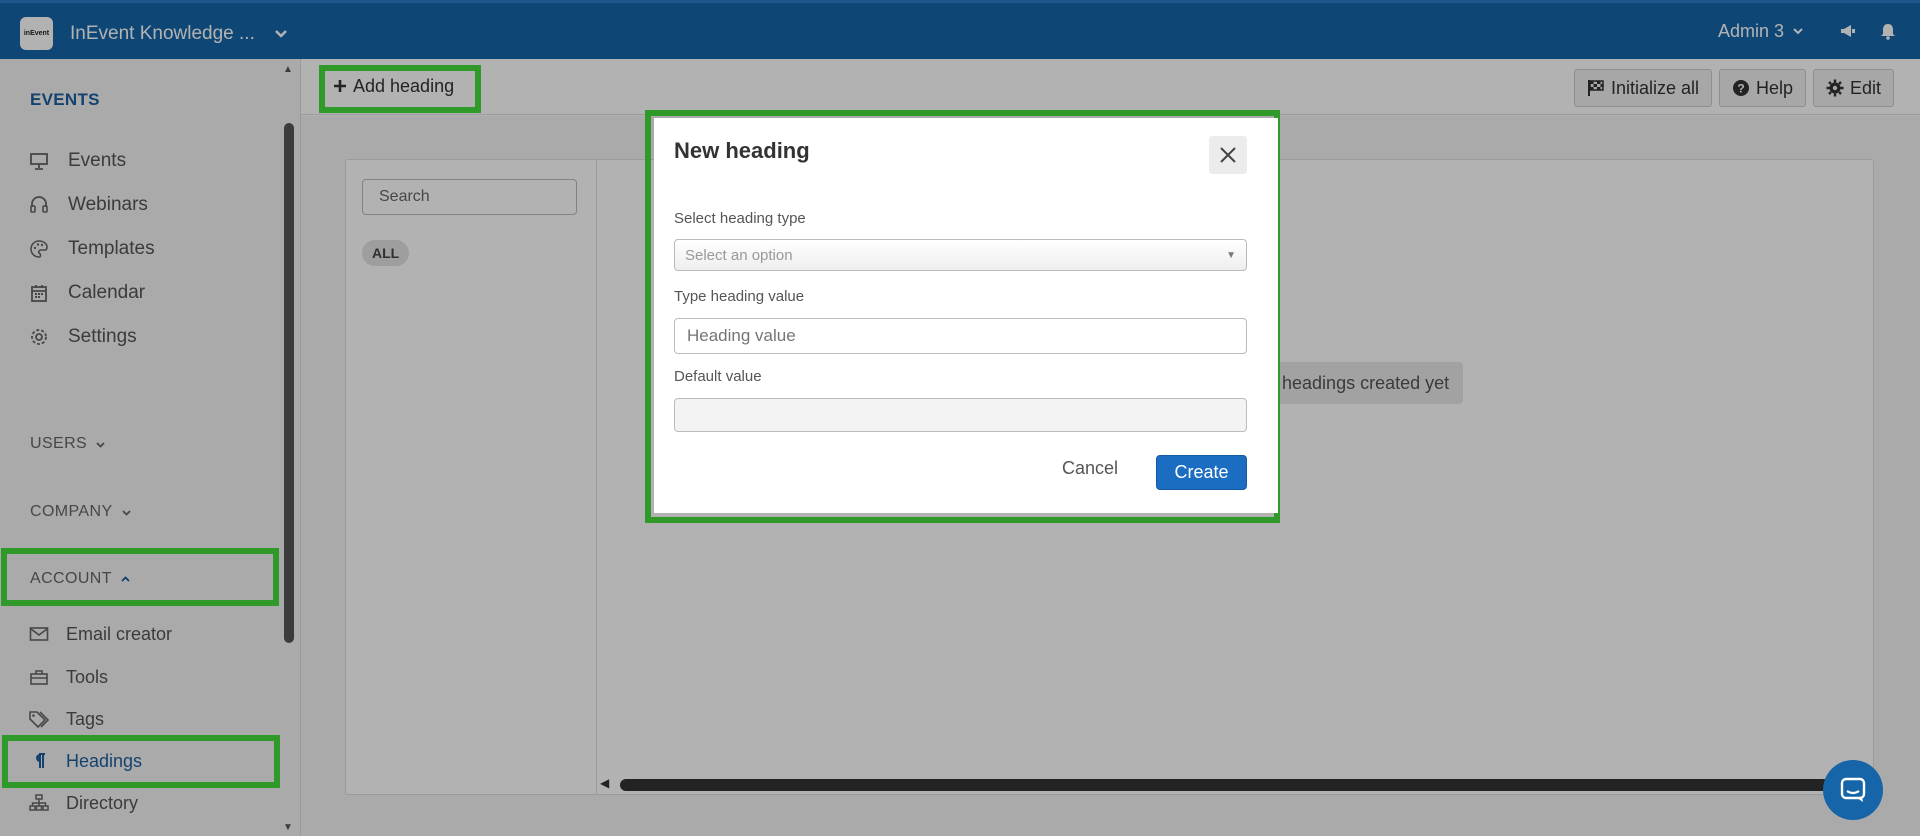  Describe the element at coordinates (742, 150) in the screenshot. I see `modal-title: New heading` at that location.